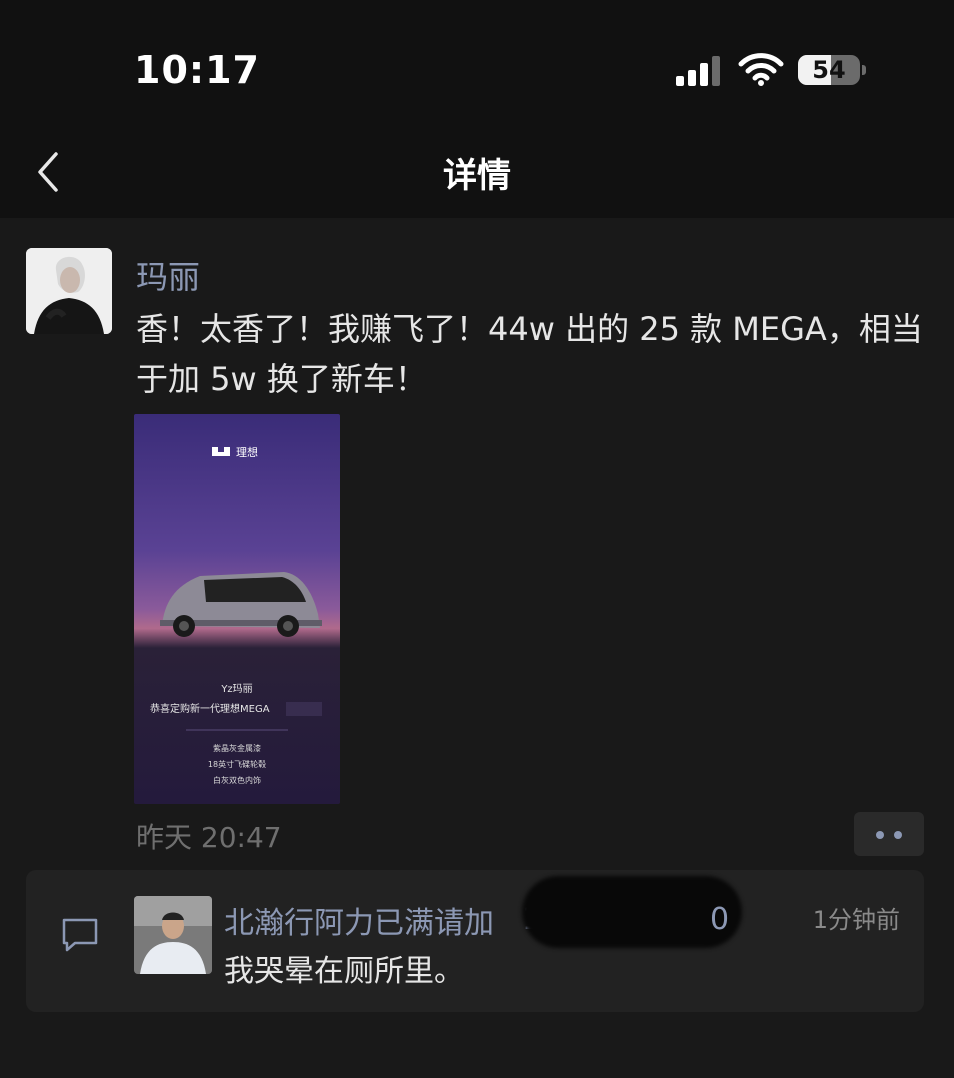  What do you see at coordinates (237, 764) in the screenshot?
I see `image-config-line-2: 18英寸飞碟轮毂` at bounding box center [237, 764].